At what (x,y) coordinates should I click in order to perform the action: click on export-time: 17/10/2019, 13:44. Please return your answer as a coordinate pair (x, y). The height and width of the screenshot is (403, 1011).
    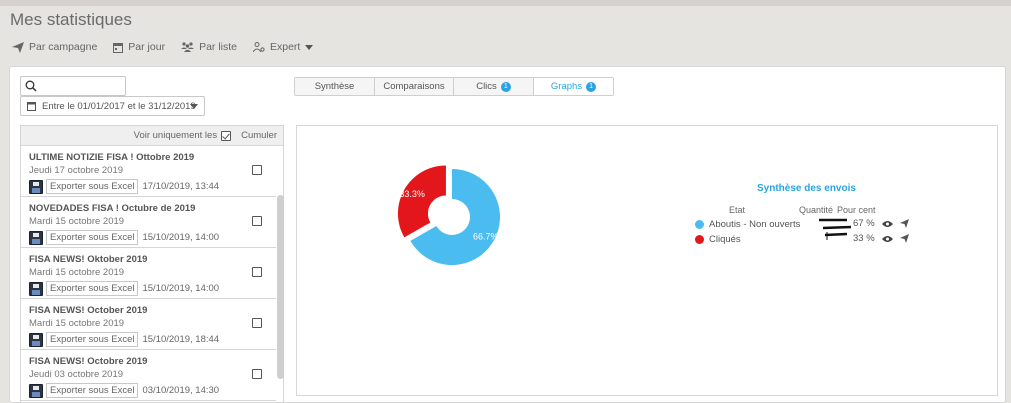
    Looking at the image, I should click on (181, 186).